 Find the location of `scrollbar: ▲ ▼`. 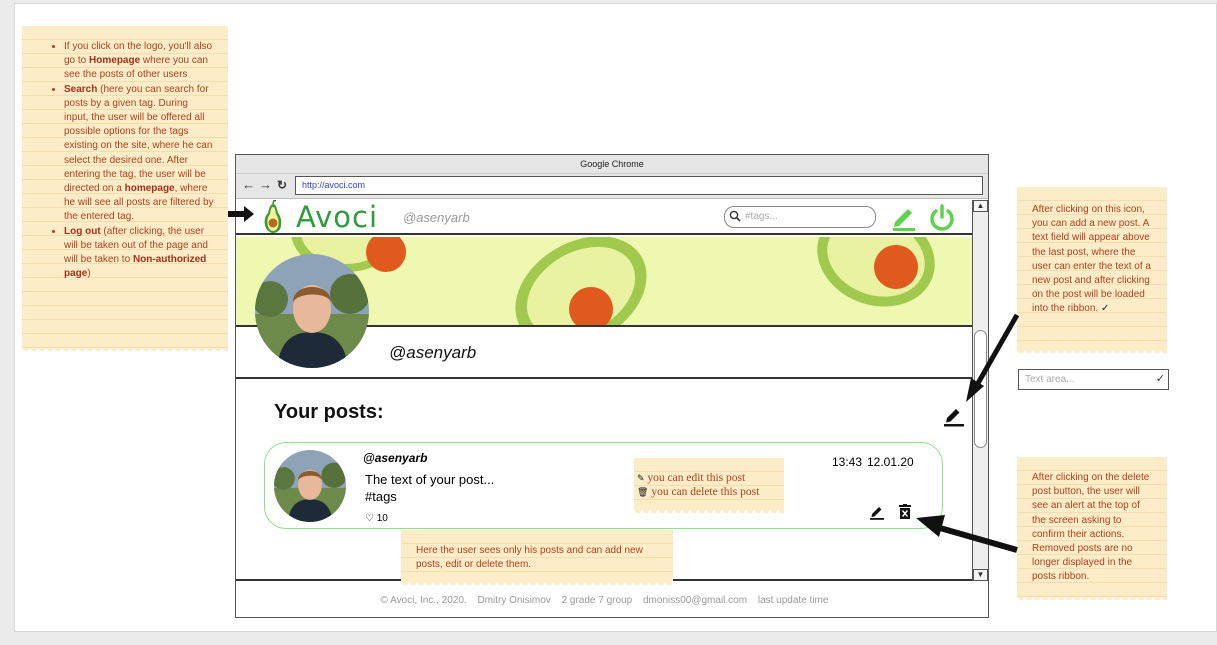

scrollbar: ▲ ▼ is located at coordinates (980, 390).